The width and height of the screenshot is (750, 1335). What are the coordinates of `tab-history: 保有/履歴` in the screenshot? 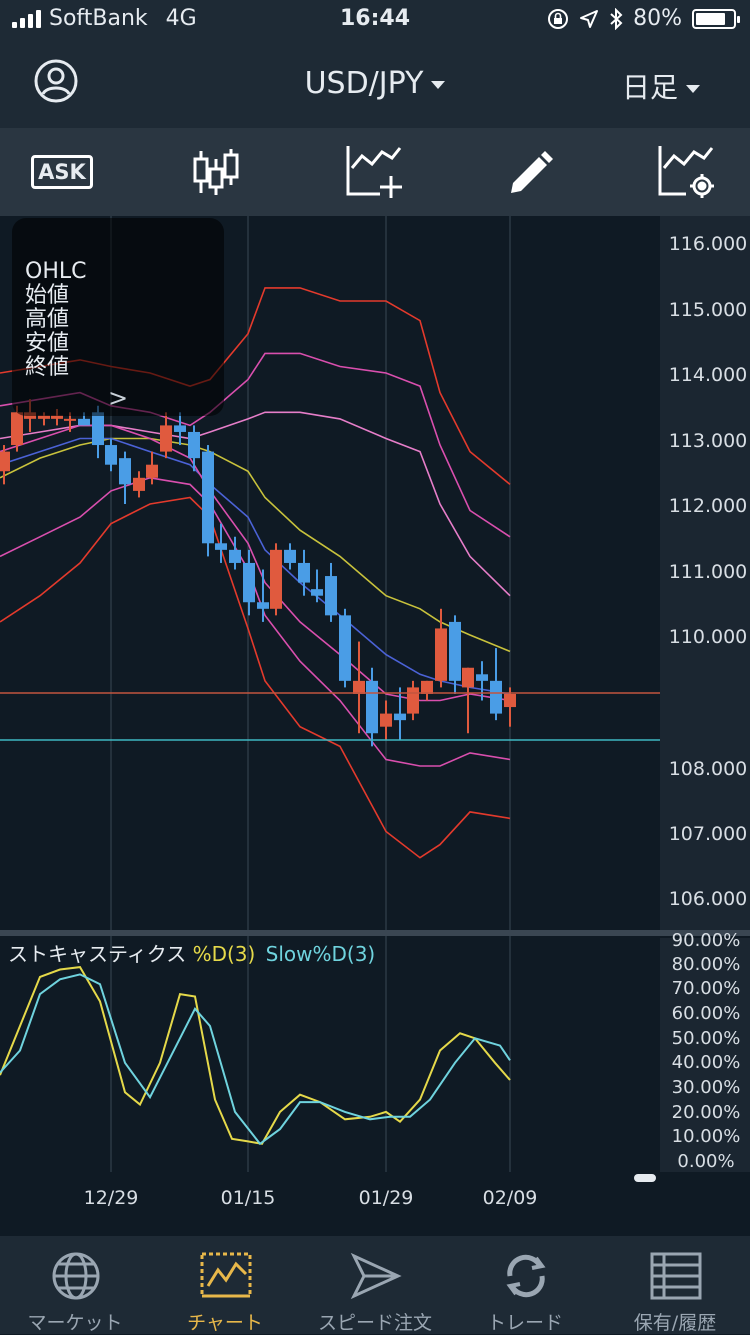 It's located at (675, 1285).